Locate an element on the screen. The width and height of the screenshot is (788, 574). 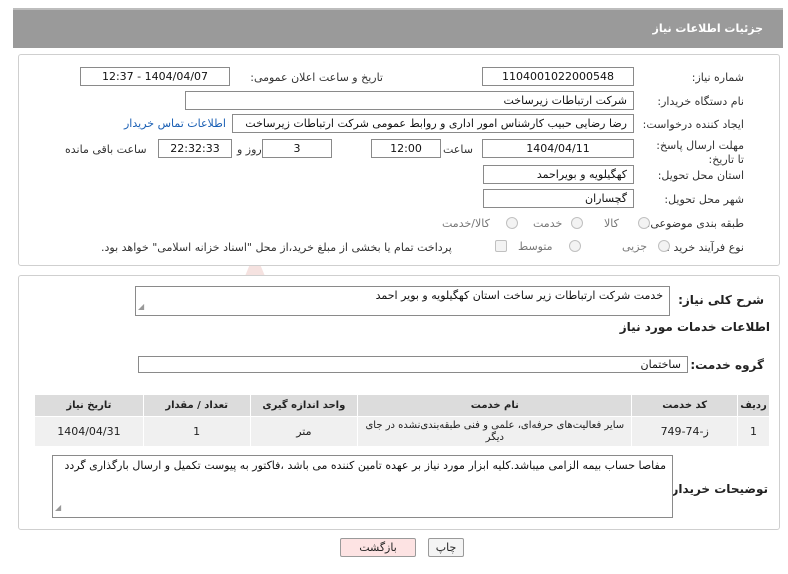
deadline-date-field: 1404/04/11 is located at coordinates (558, 148).